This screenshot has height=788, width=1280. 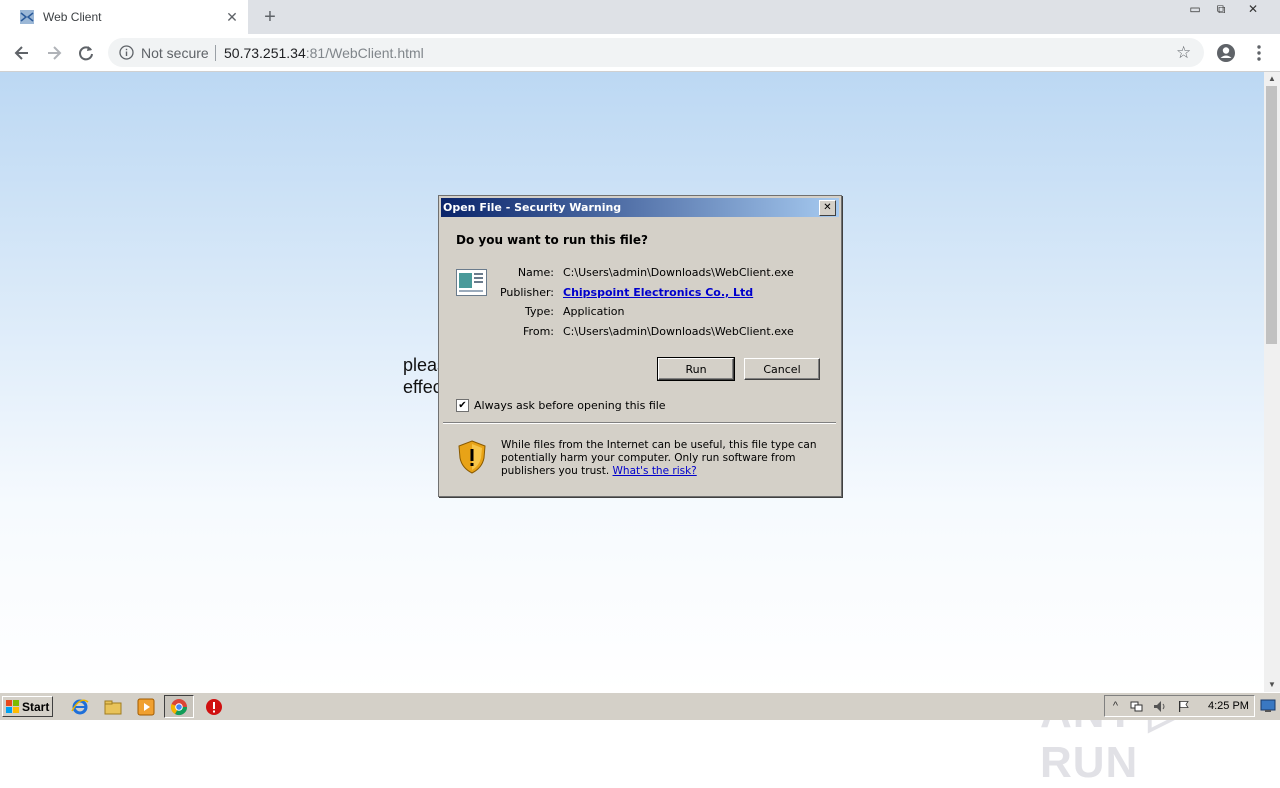 What do you see at coordinates (1271, 215) in the screenshot?
I see `scroll-thumb` at bounding box center [1271, 215].